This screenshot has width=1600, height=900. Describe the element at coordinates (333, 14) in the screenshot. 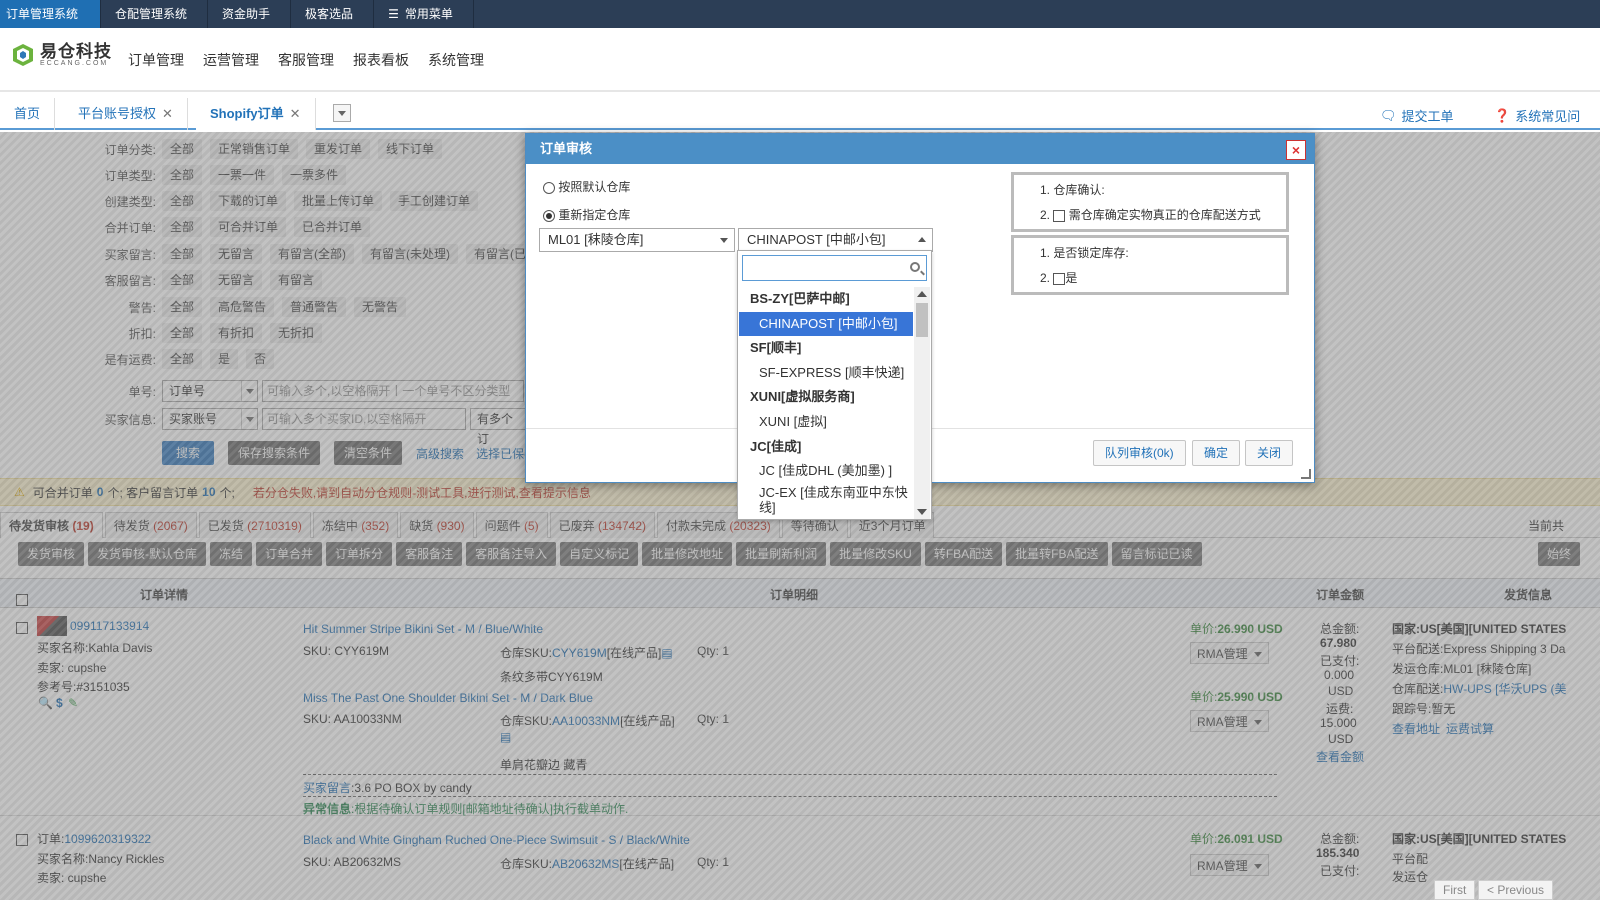

I see `system-tab-product-select: 极客选品` at that location.